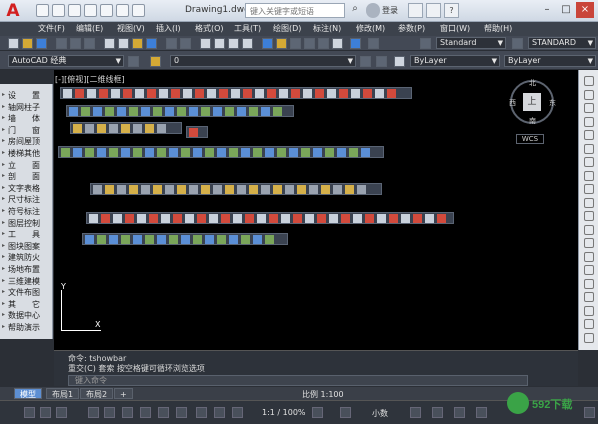 The image size is (598, 424). Describe the element at coordinates (127, 412) in the screenshot. I see `osnap-icon` at that location.